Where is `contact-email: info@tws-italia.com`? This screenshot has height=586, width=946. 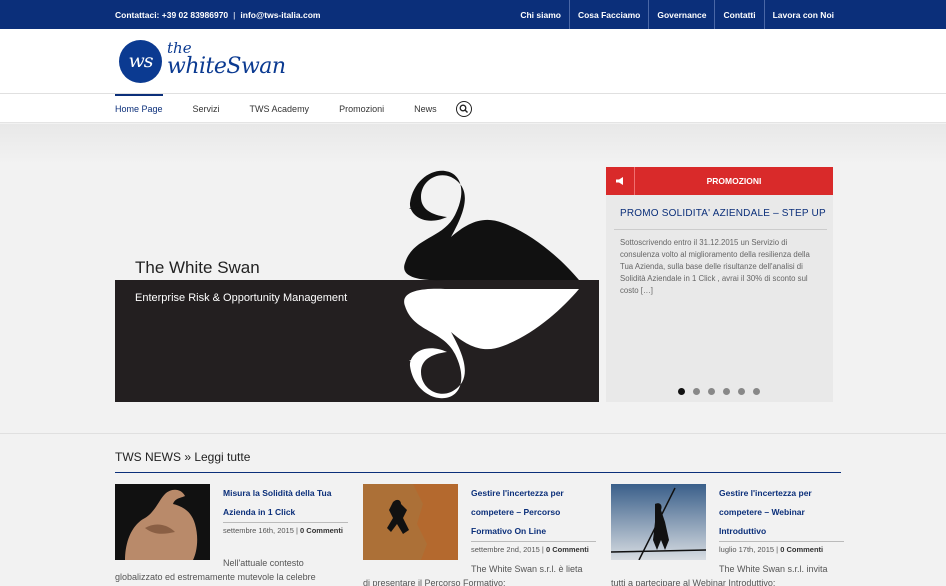 contact-email: info@tws-italia.com is located at coordinates (280, 15).